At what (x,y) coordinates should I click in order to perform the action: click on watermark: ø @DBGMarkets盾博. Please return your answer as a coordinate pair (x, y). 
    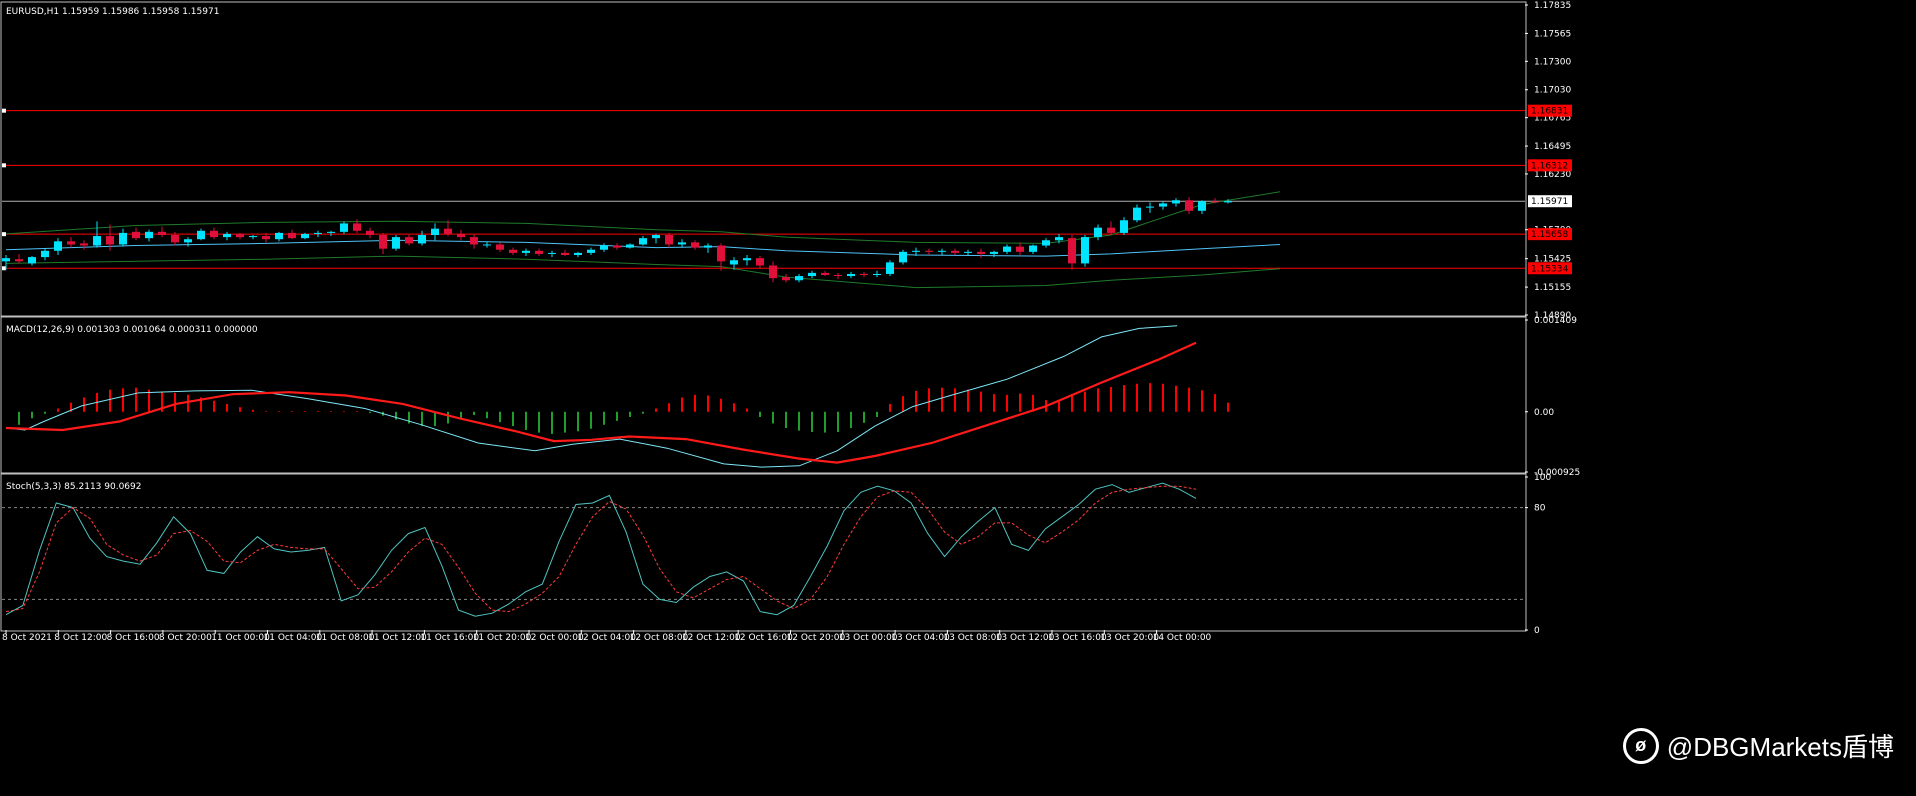
    Looking at the image, I should click on (1758, 745).